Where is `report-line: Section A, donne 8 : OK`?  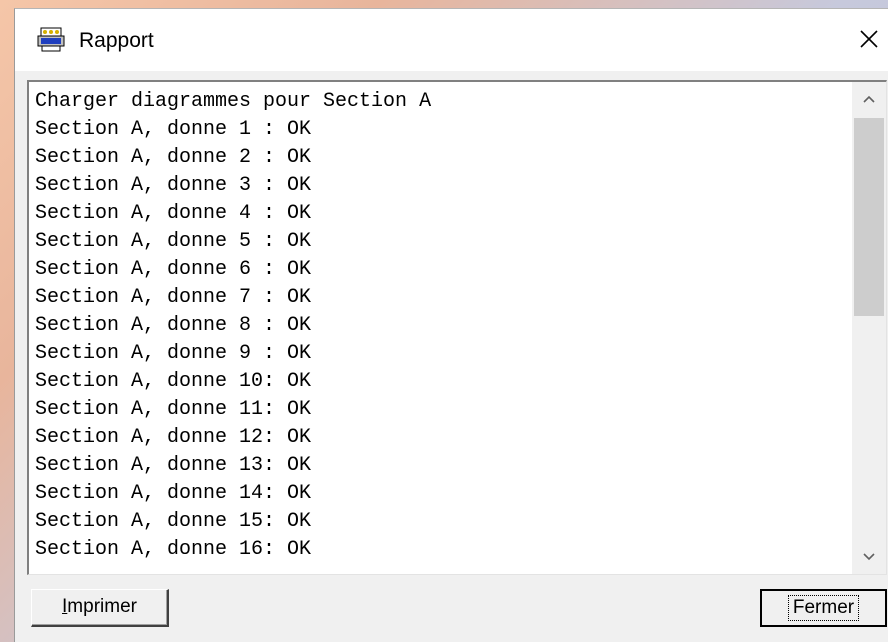 report-line: Section A, donne 8 : OK is located at coordinates (173, 325).